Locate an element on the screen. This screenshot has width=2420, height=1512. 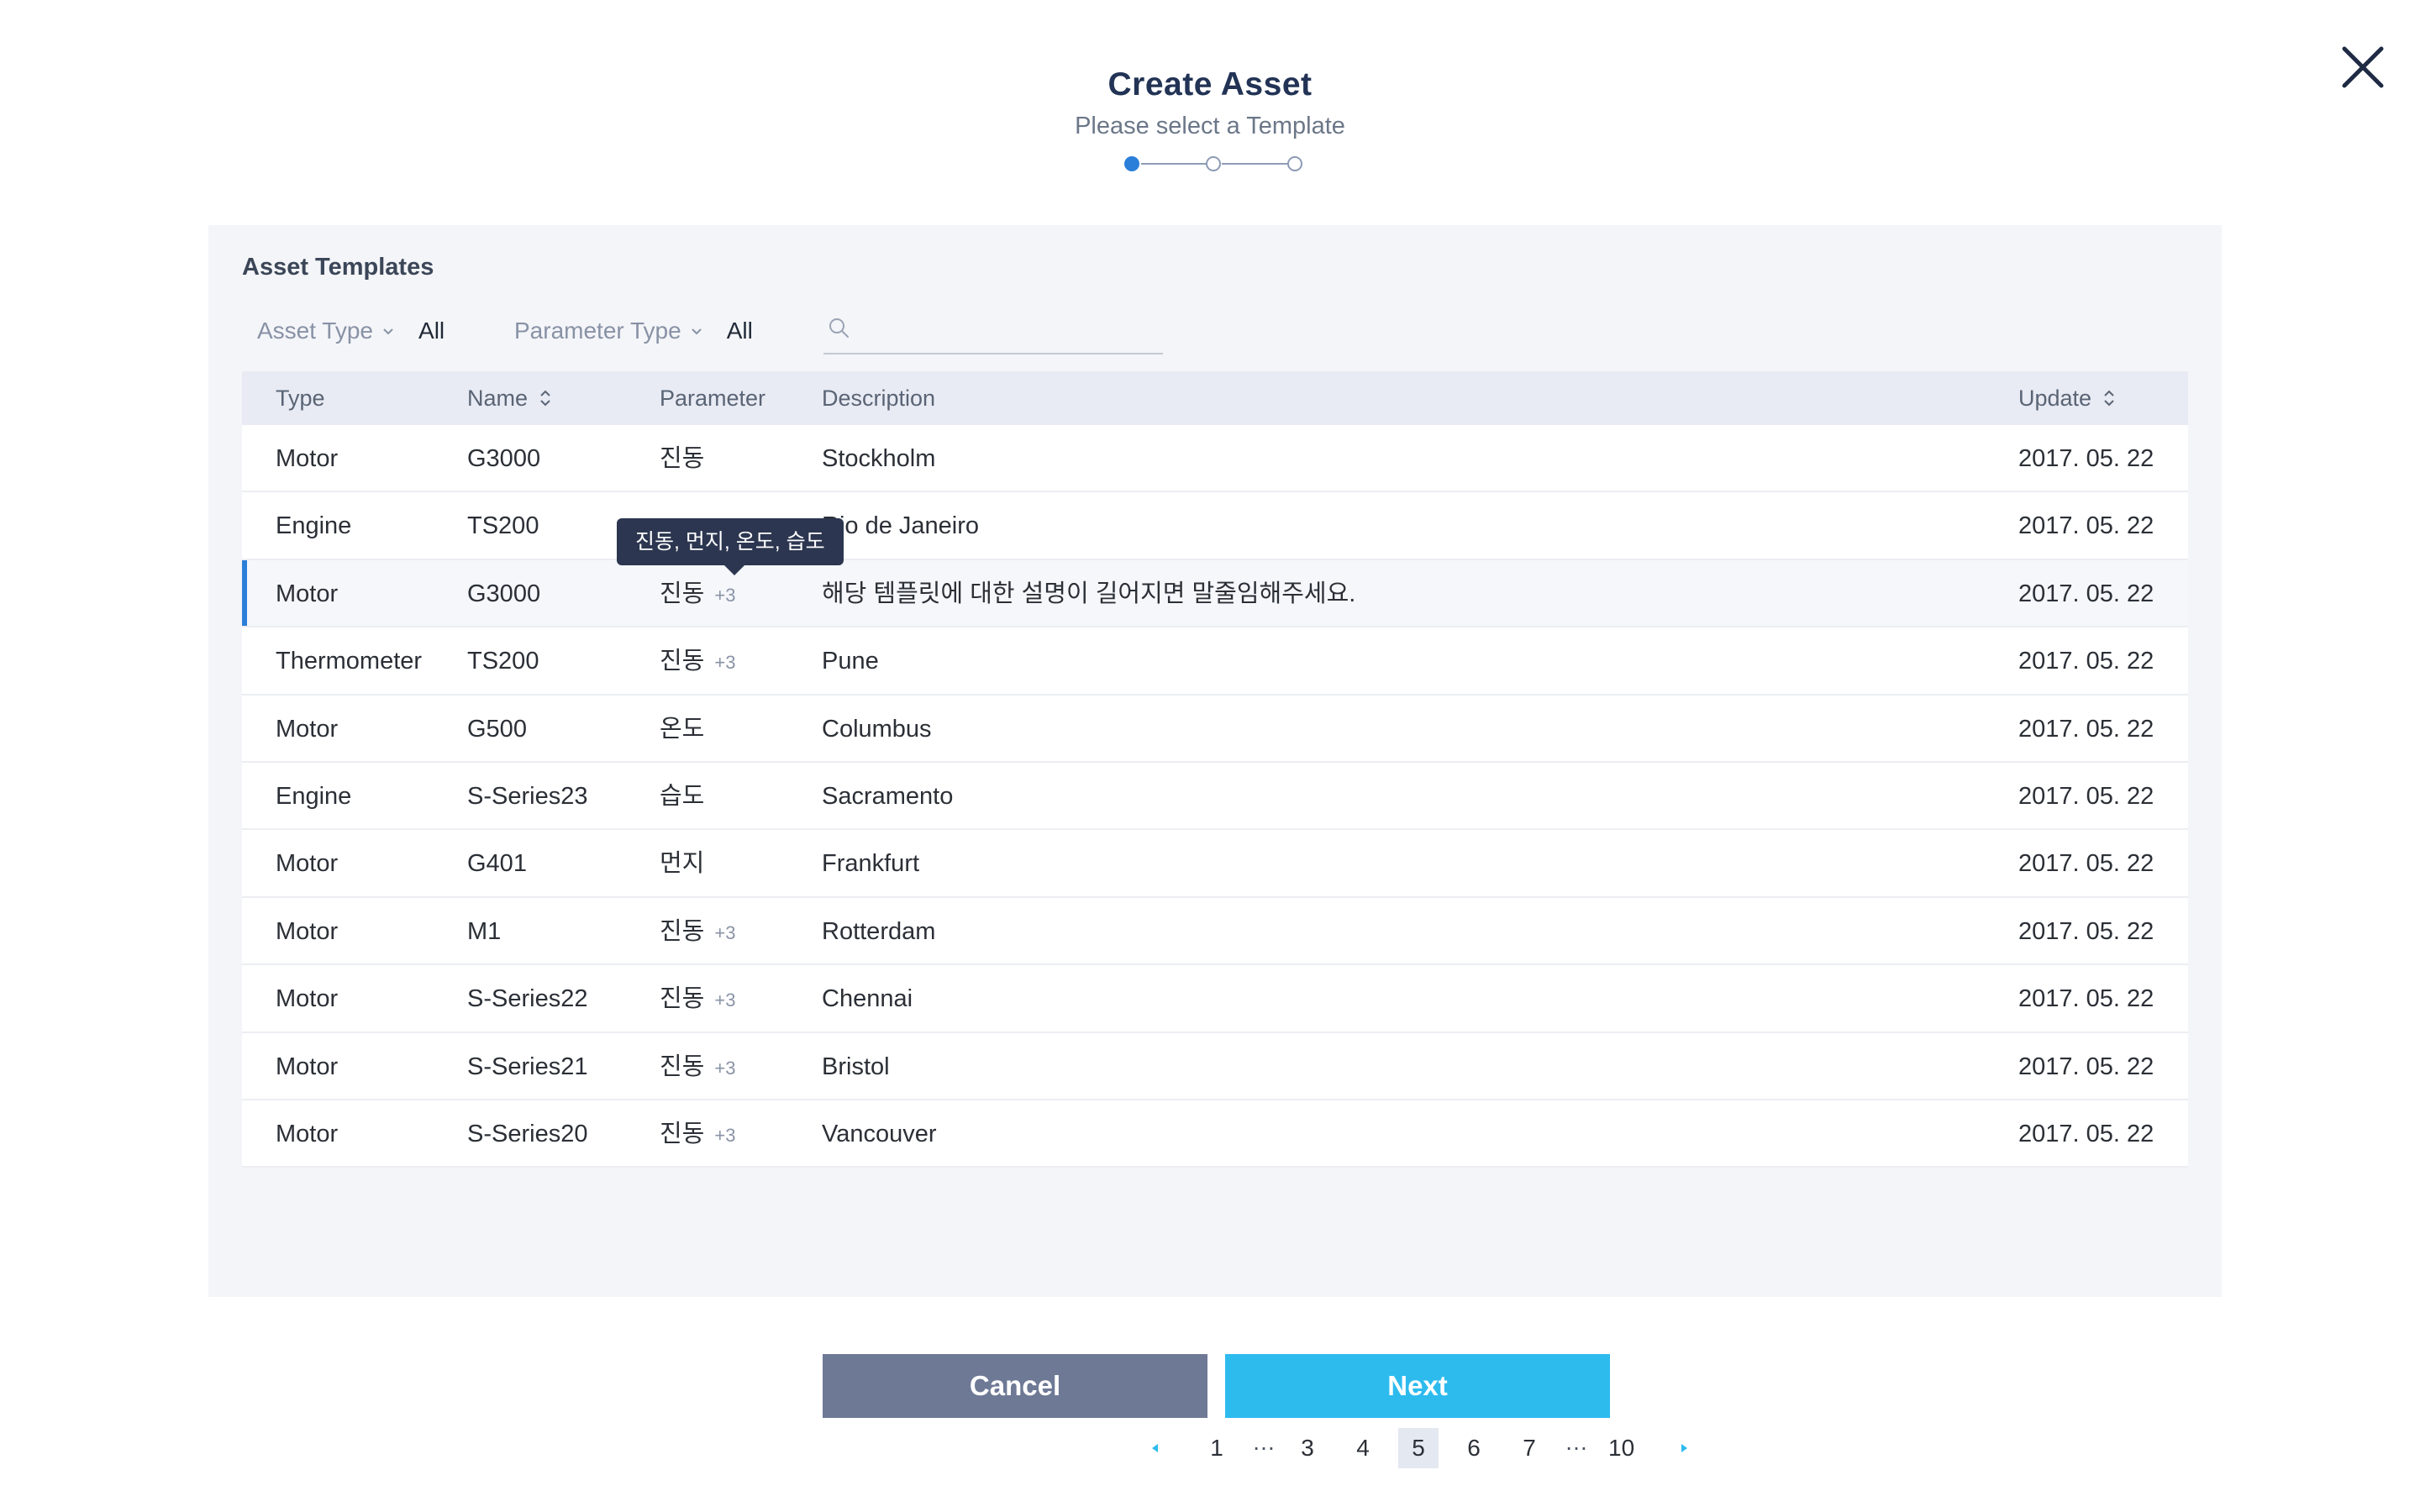
parameter-value: 먼지 is located at coordinates (682, 864).